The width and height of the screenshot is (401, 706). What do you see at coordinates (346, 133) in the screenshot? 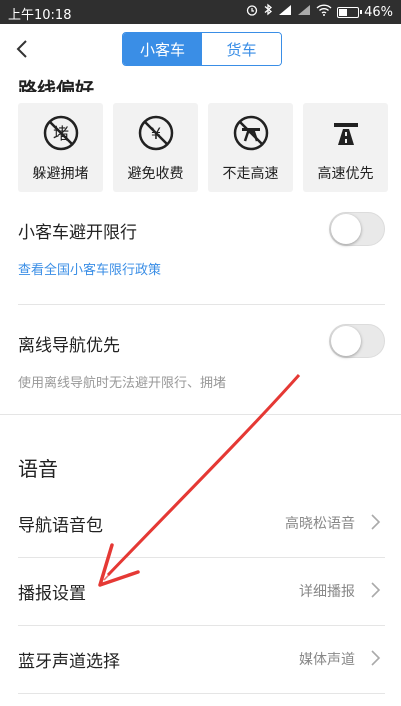
I see `highway-first-icon` at bounding box center [346, 133].